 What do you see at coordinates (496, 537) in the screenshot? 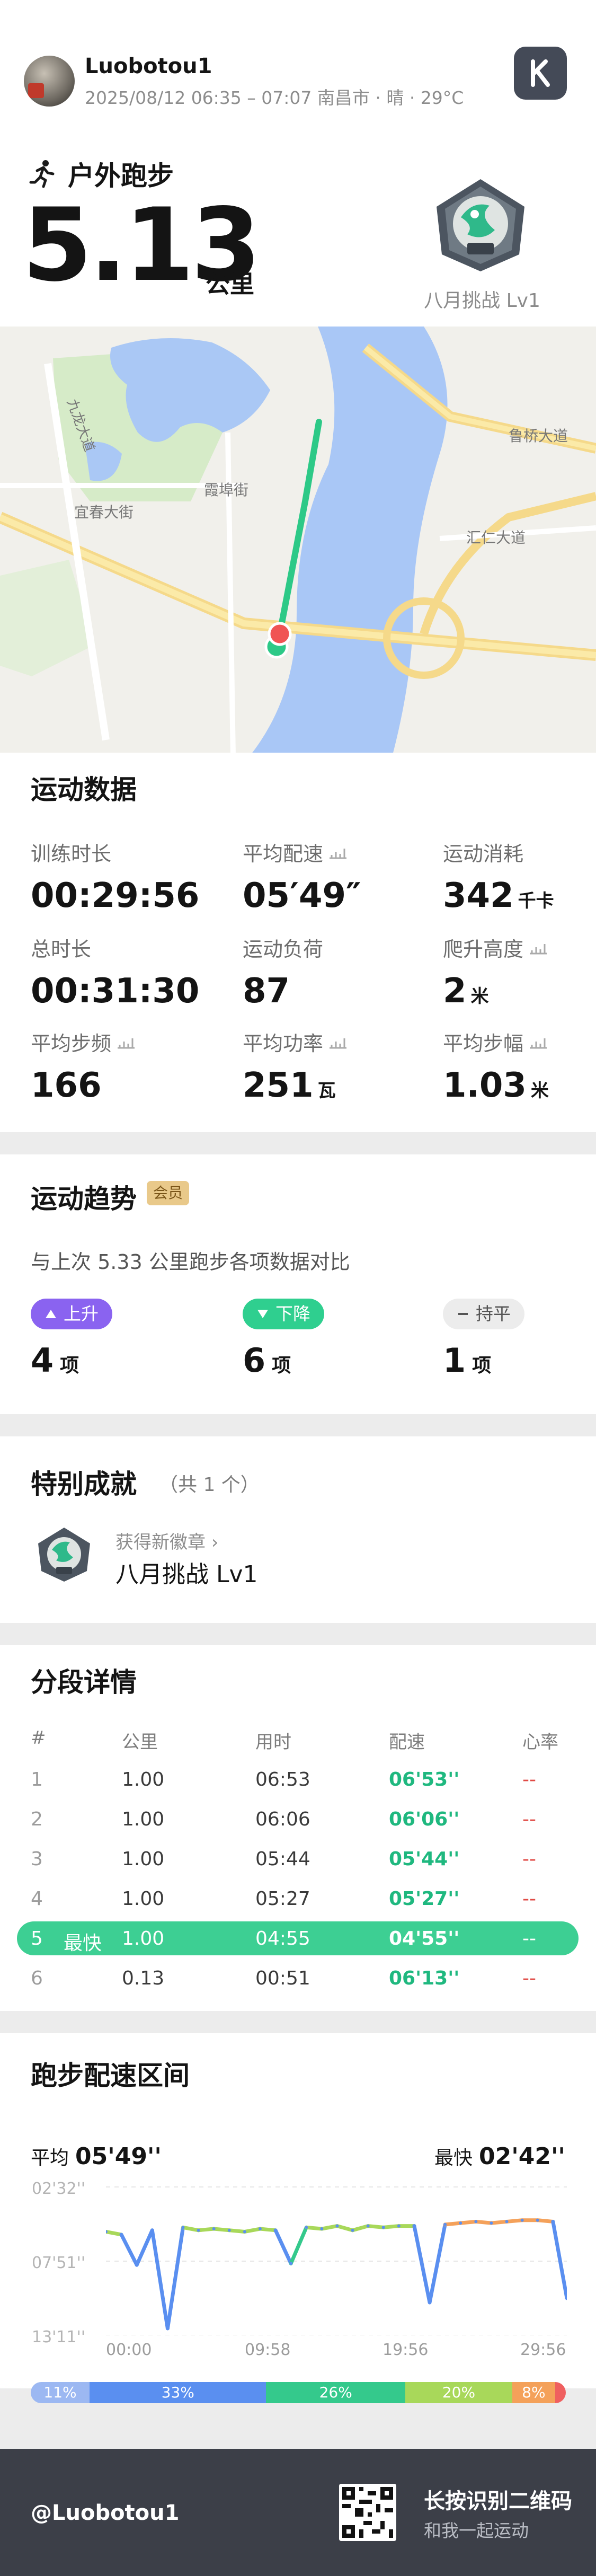
I see `map-label: 汇仁大道` at bounding box center [496, 537].